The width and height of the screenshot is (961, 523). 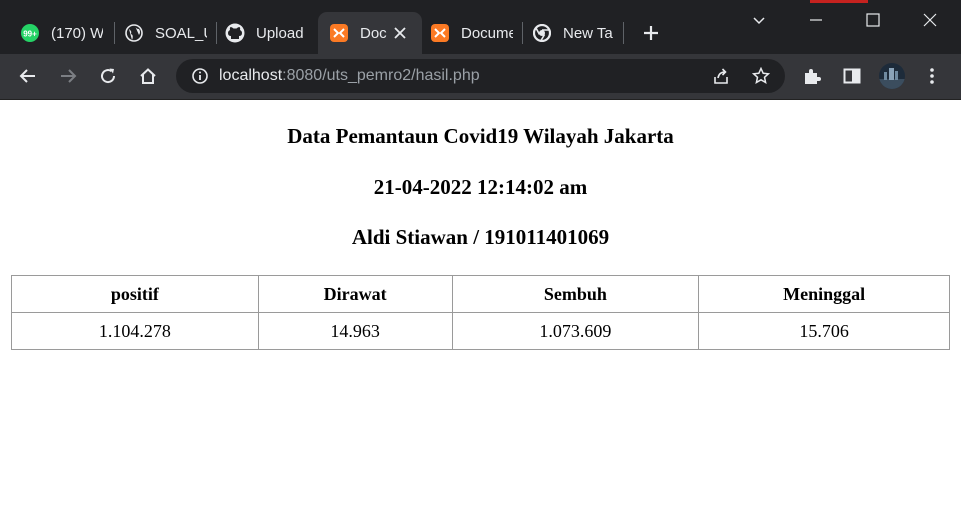 I want to click on url-text: localhost:8080/uts_pemro2/hasil.php, so click(x=349, y=76).